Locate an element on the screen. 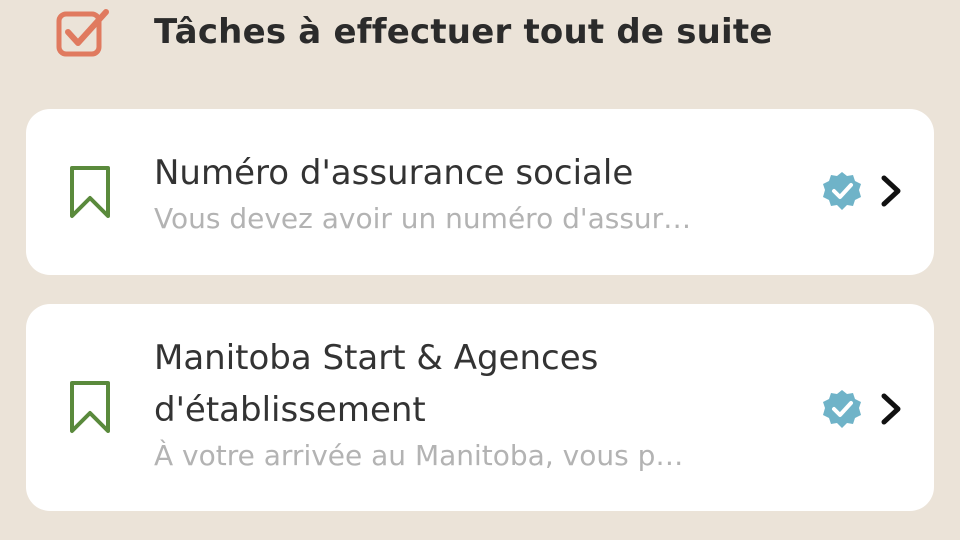 The image size is (960, 540). task-title: Manitoba Start & Agences d'établissement is located at coordinates (376, 384).